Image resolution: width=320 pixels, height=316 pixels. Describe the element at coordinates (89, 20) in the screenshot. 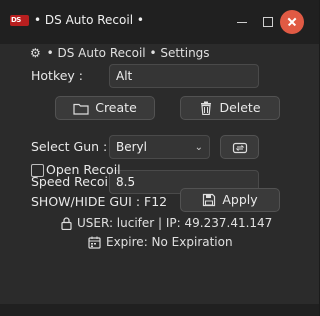

I see `window-title: • DS Auto Recoil •` at that location.